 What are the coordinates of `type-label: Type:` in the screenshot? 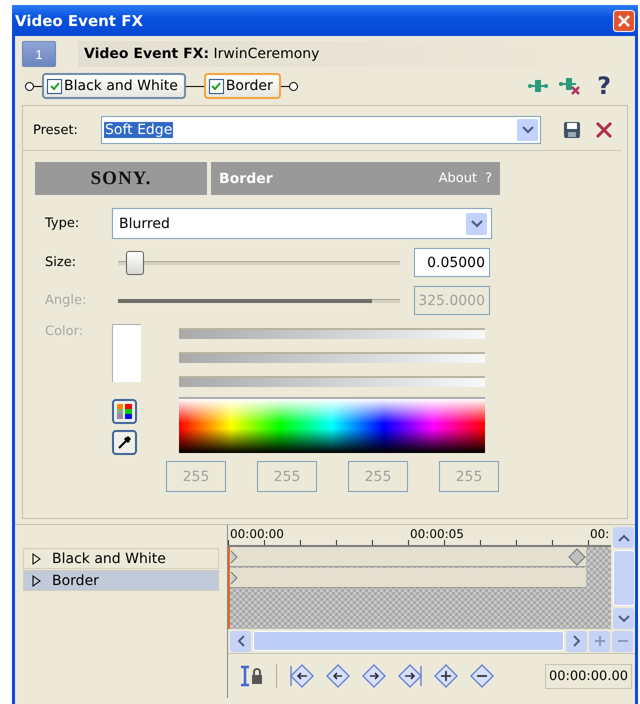 It's located at (62, 223).